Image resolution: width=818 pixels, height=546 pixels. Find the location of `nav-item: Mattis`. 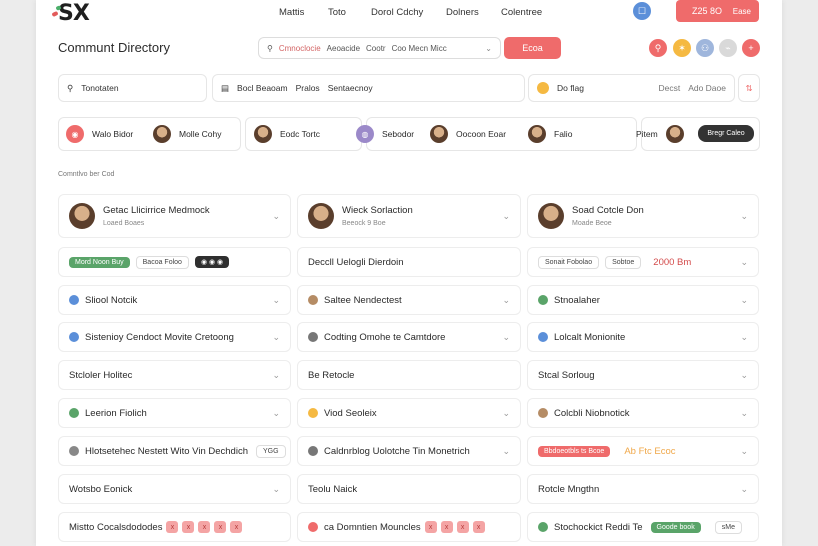

nav-item: Mattis is located at coordinates (291, 12).